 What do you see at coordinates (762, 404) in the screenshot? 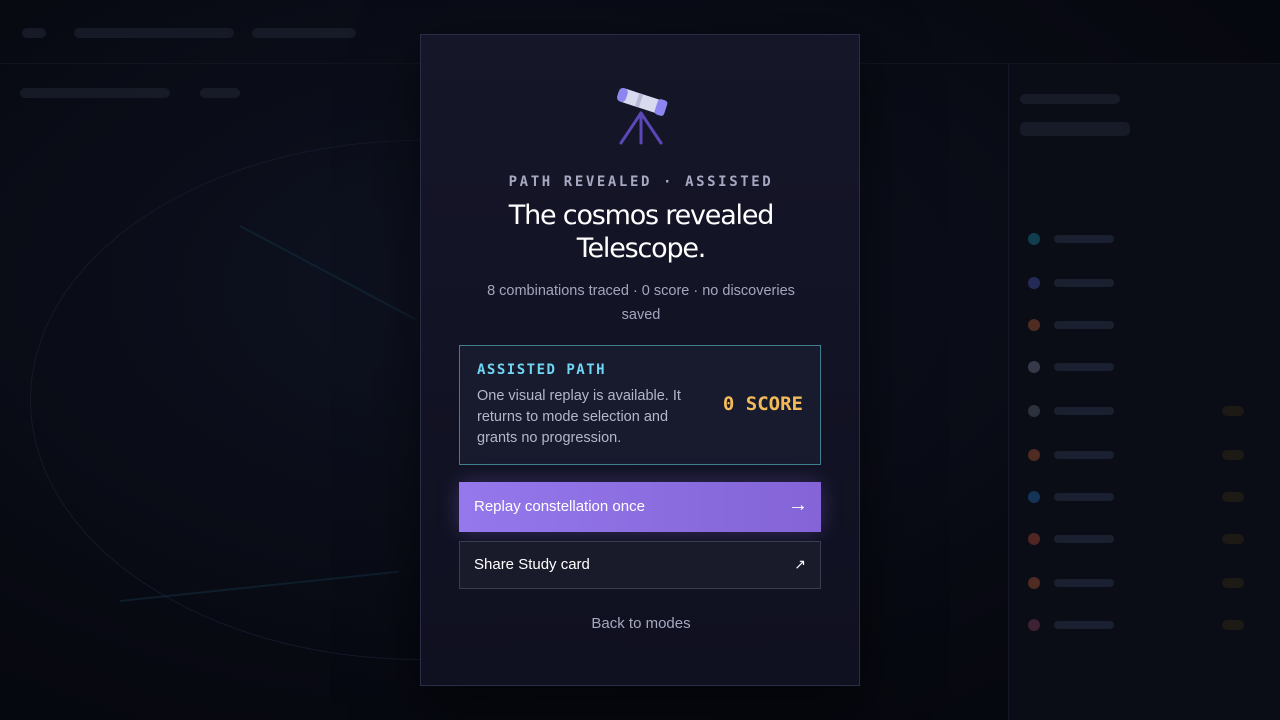
I see `score-badge: 0 SCORE` at bounding box center [762, 404].